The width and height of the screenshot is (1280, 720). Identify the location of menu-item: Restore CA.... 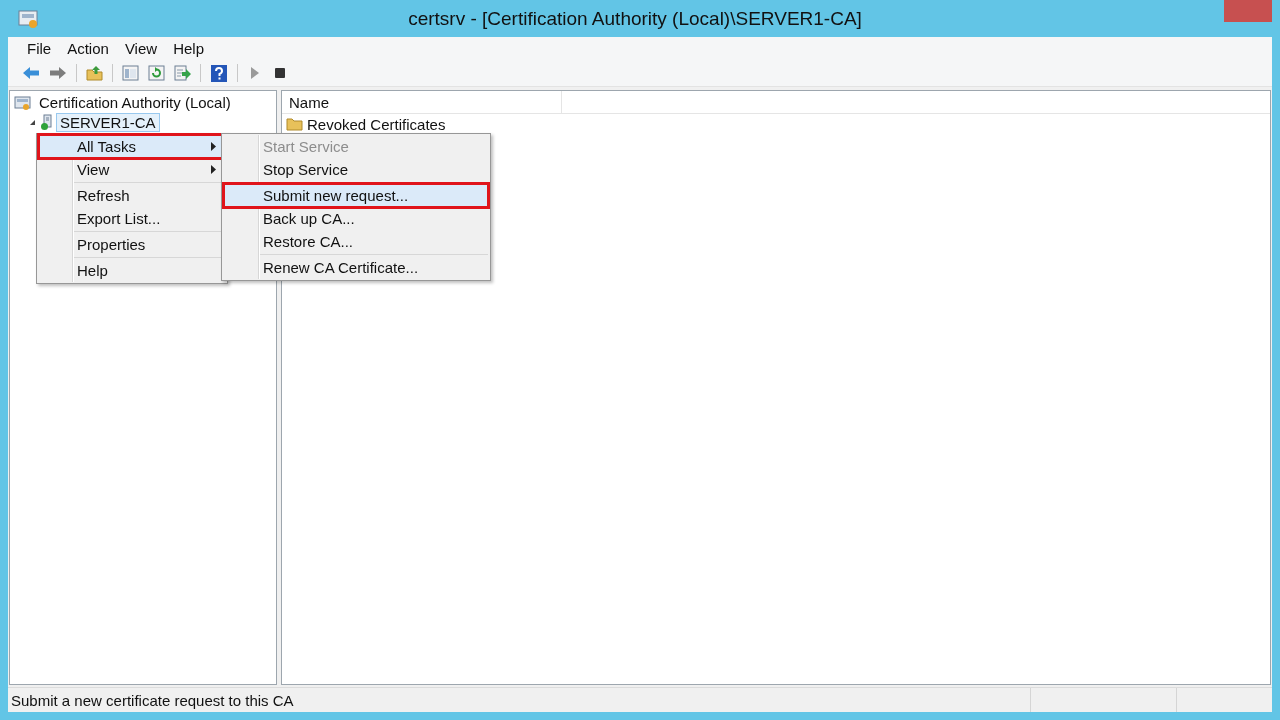
(356, 241).